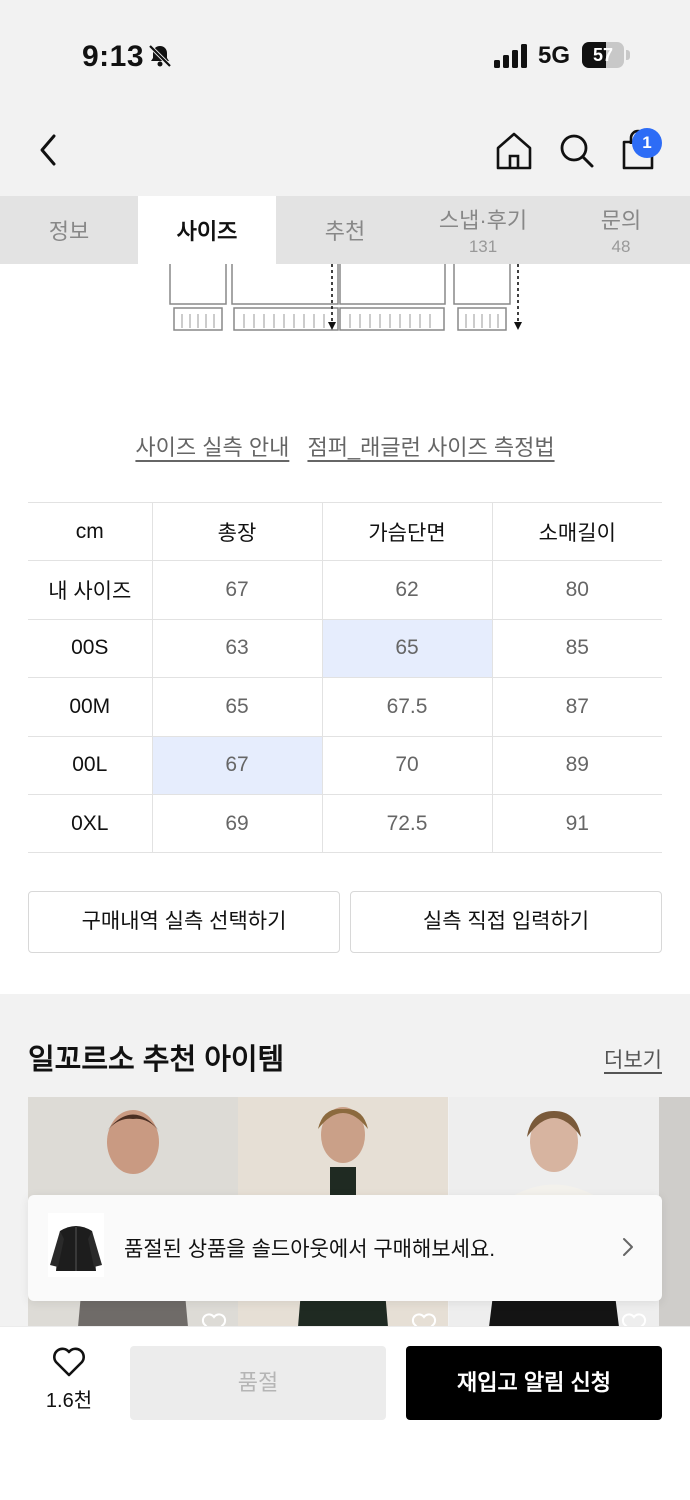  I want to click on table-row: 00M 65 67.5 87, so click(345, 707).